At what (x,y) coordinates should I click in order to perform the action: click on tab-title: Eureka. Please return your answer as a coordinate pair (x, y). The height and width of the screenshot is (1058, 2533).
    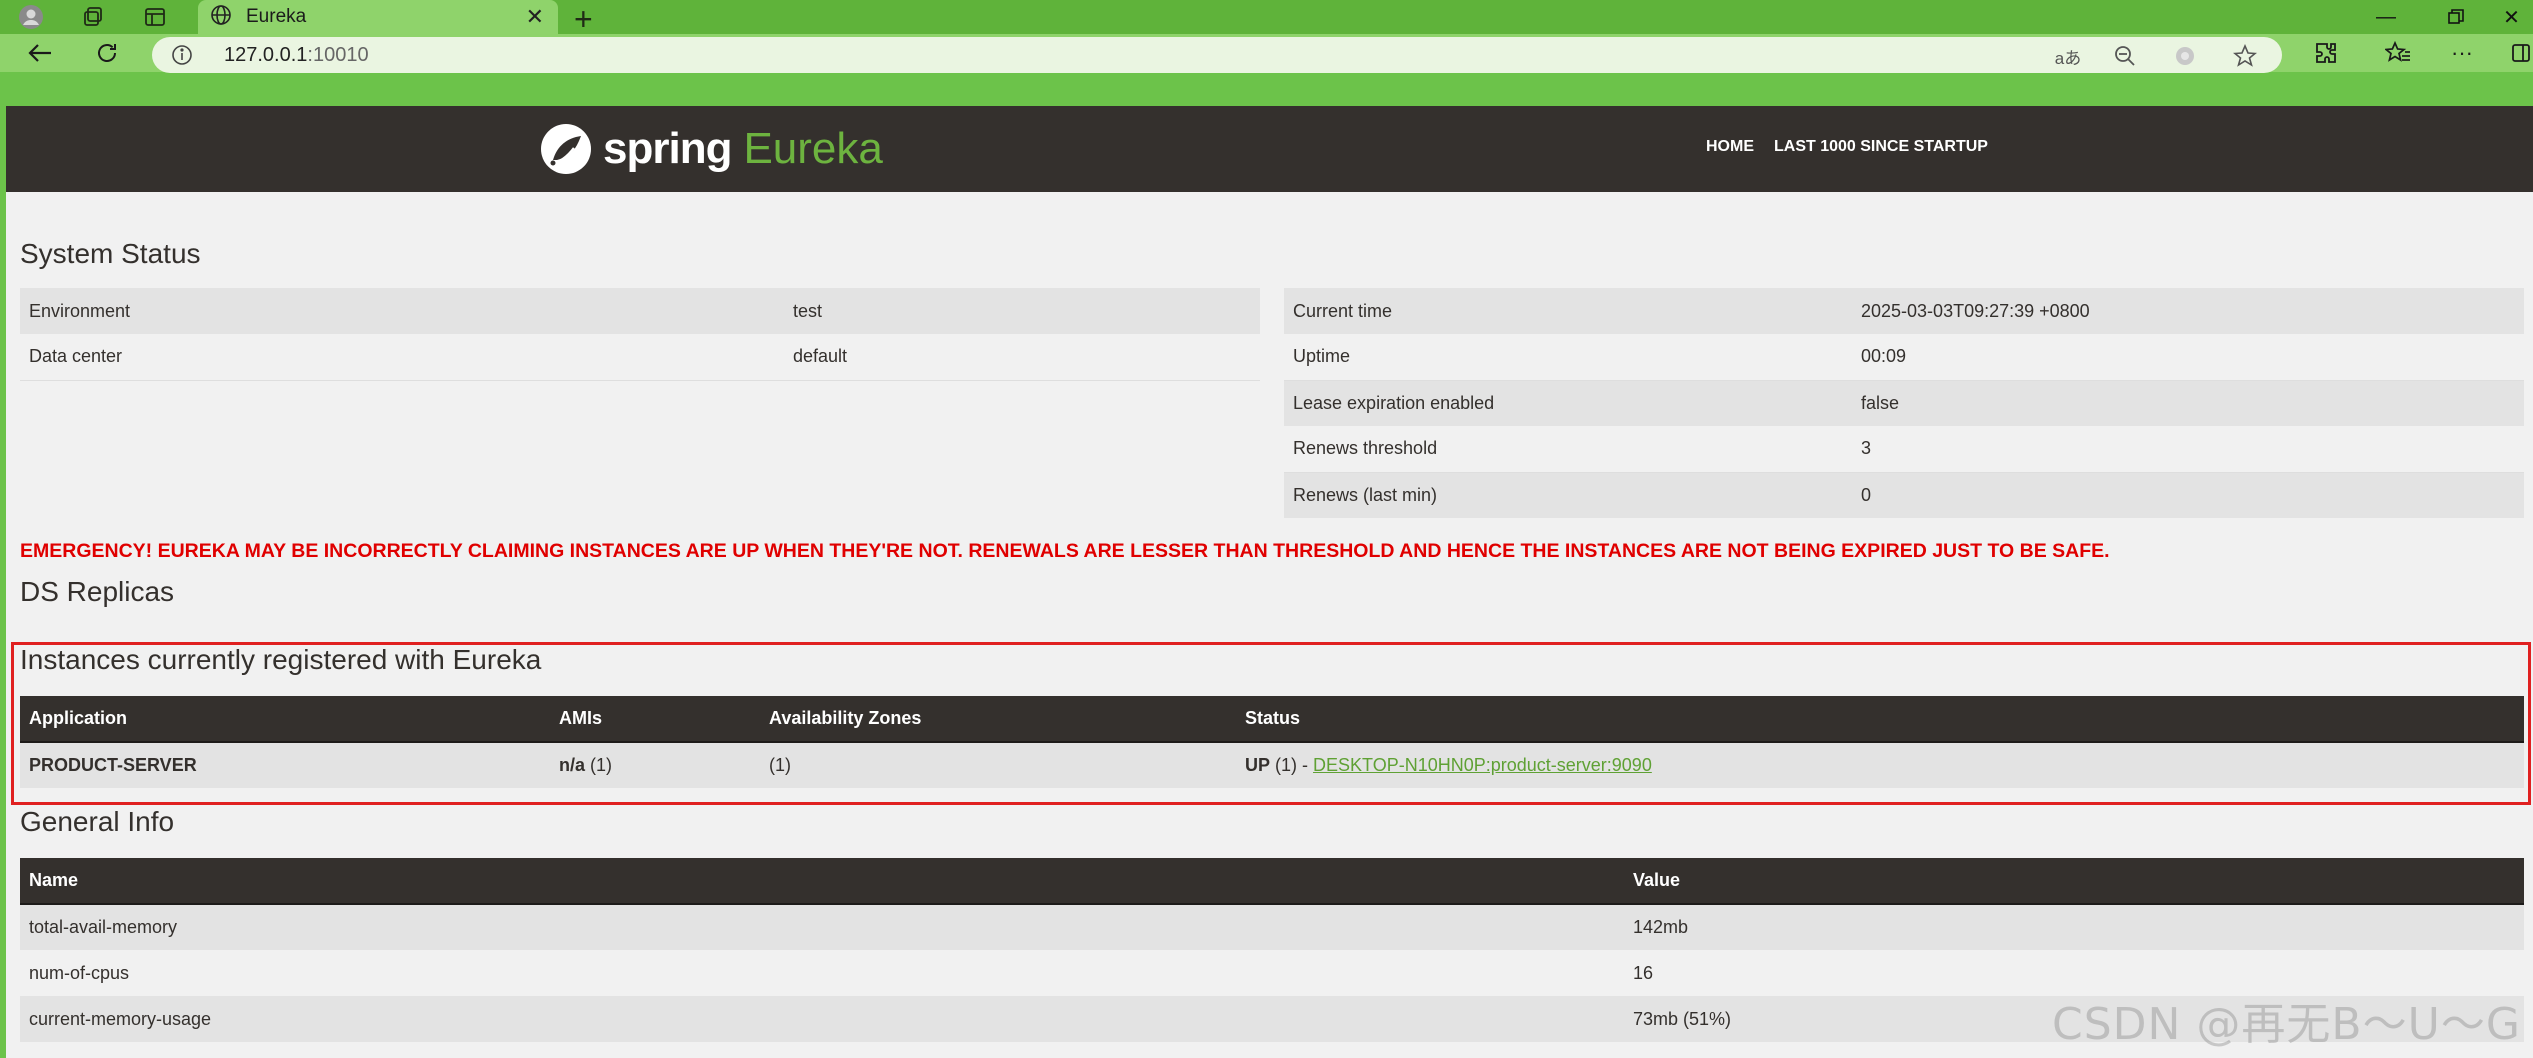
    Looking at the image, I should click on (276, 16).